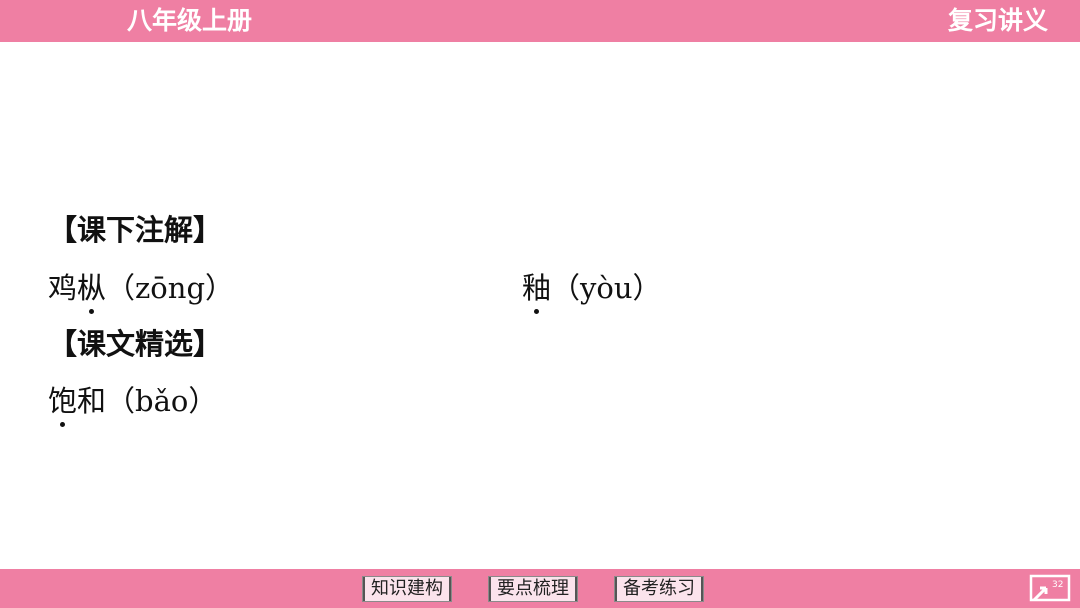 This screenshot has width=1080, height=608. I want to click on vocab-pinyin: 和（bǎo）, so click(147, 401).